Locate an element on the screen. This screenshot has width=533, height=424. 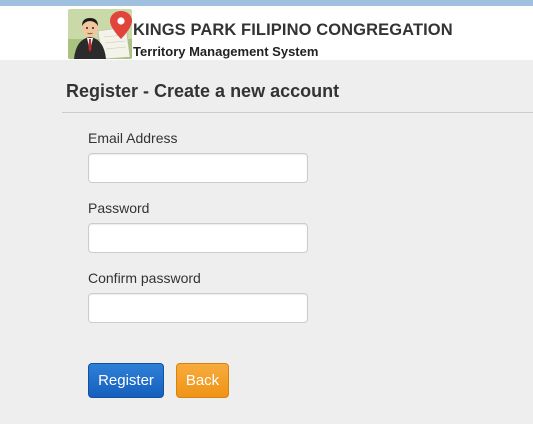
register-button: Register is located at coordinates (126, 380).